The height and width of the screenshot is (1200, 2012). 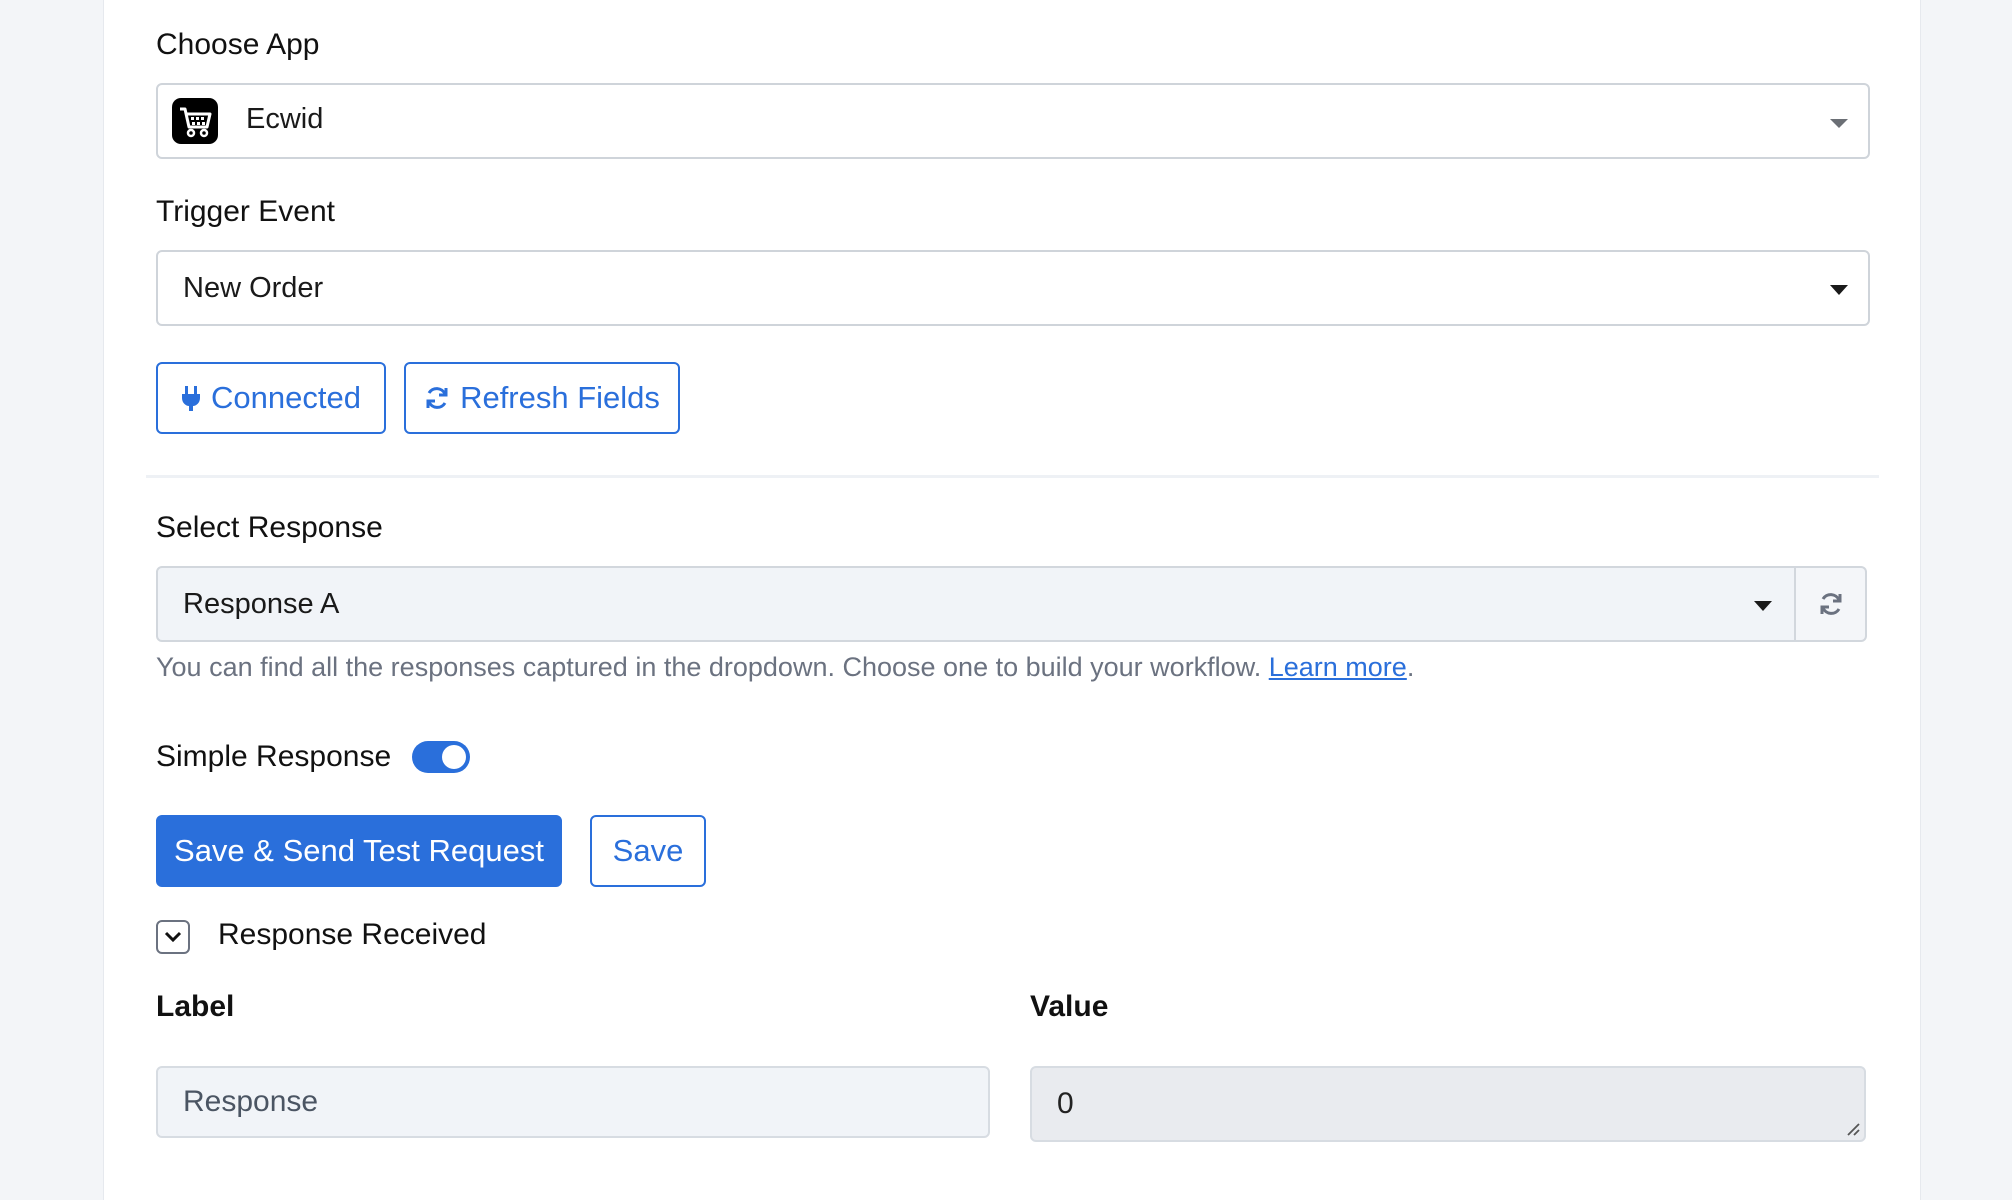 I want to click on response-received-toggle, so click(x=173, y=937).